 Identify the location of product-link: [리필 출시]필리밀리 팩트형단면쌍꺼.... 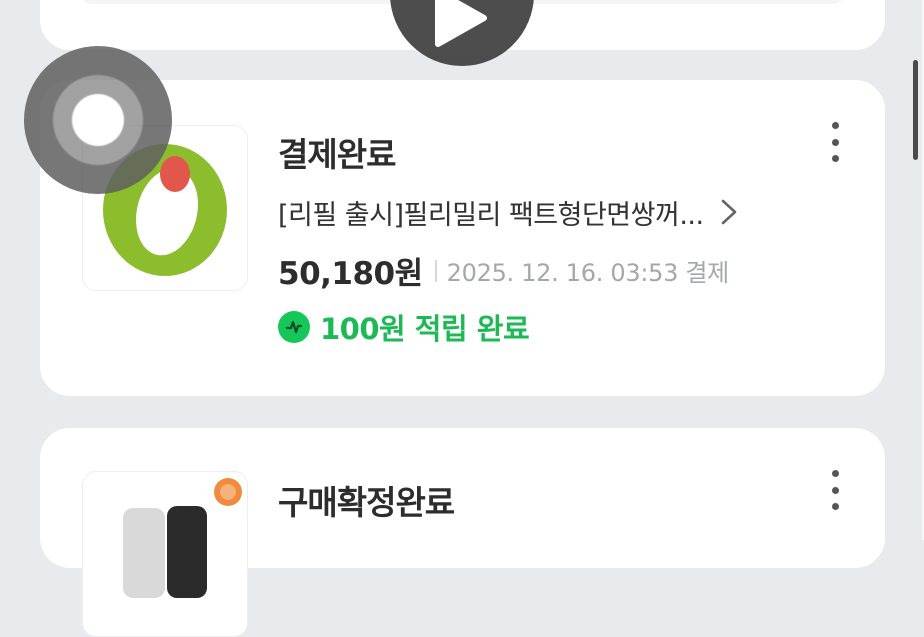
(558, 212).